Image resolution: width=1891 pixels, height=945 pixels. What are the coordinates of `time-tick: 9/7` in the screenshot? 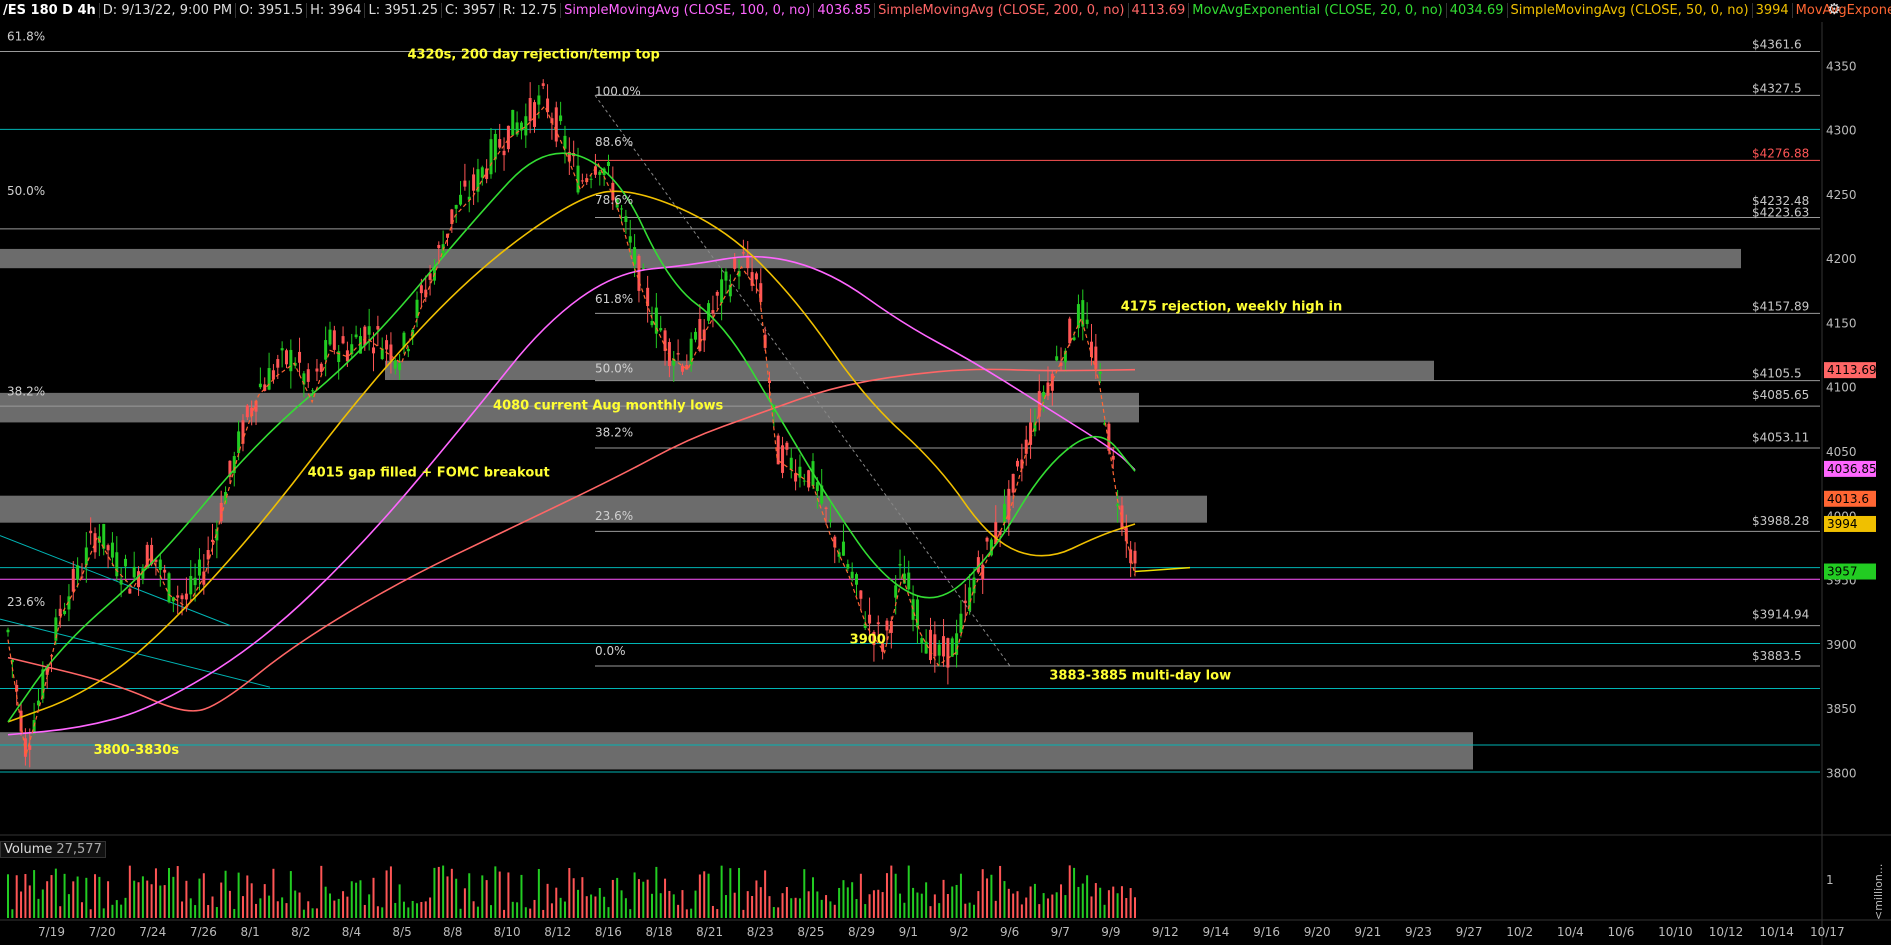 It's located at (1060, 932).